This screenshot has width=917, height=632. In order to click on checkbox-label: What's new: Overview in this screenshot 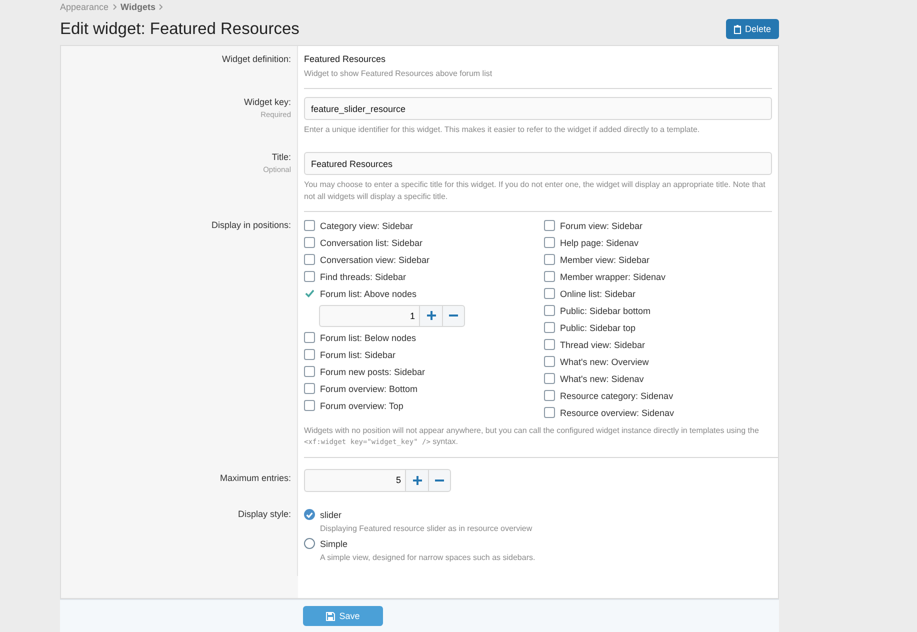, I will do `click(604, 361)`.